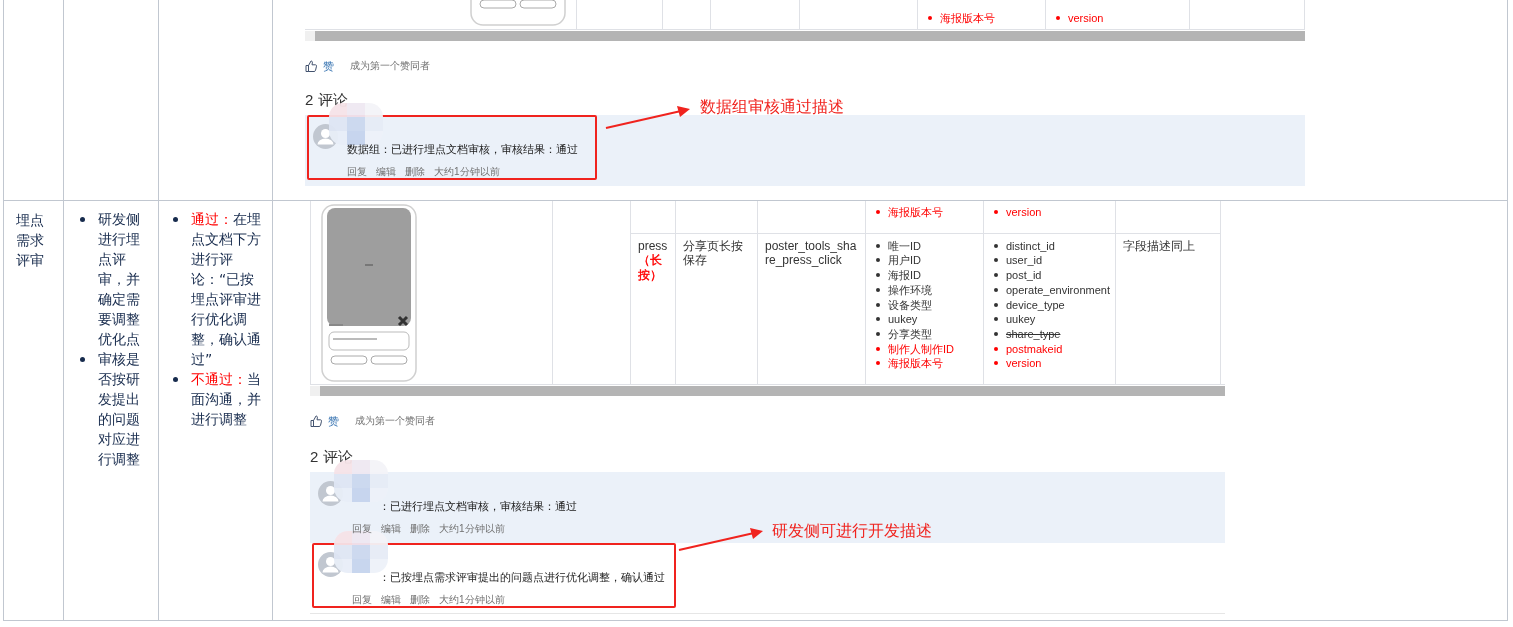 This screenshot has height=627, width=1513. Describe the element at coordinates (772, 107) in the screenshot. I see `annotation-label: 数据组审核通过描述` at that location.